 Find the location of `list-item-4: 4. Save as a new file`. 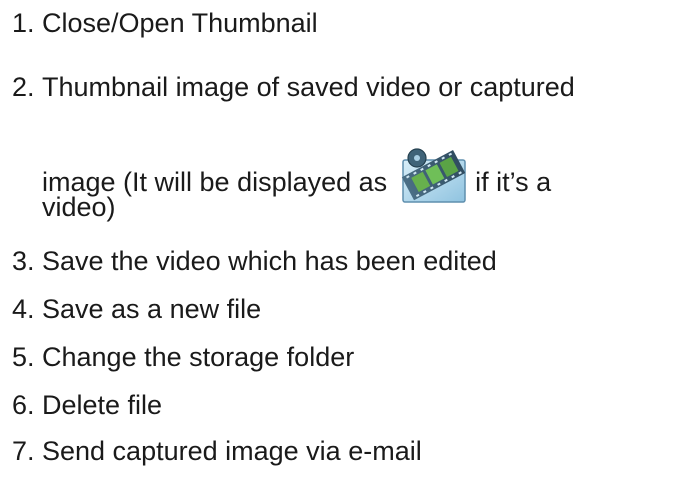

list-item-4: 4. Save as a new file is located at coordinates (136, 309).